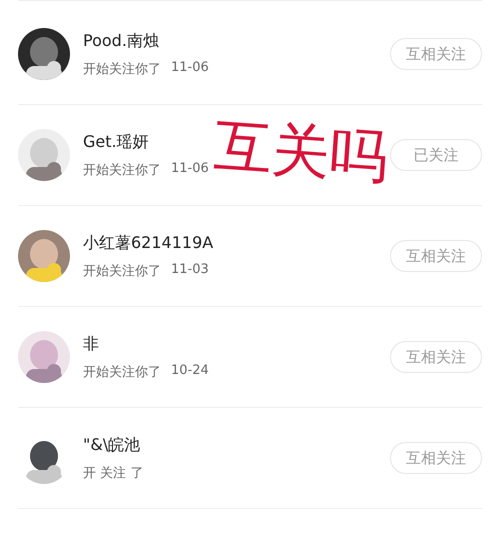  I want to click on follow-date: 10-24, so click(190, 371).